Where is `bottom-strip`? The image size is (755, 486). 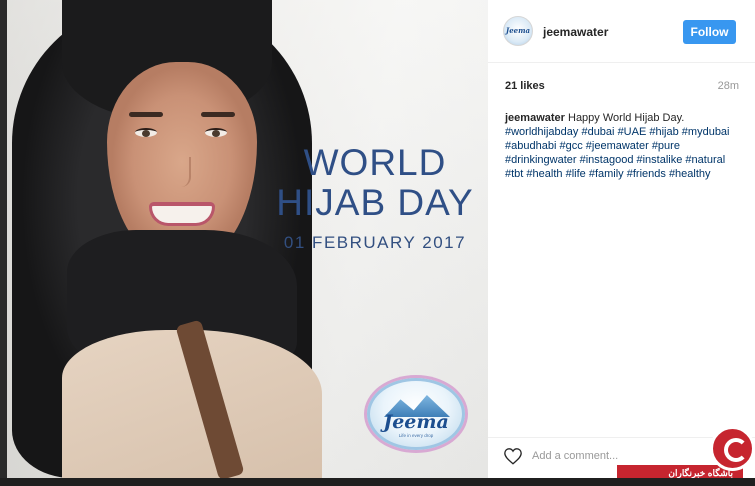 bottom-strip is located at coordinates (377, 482).